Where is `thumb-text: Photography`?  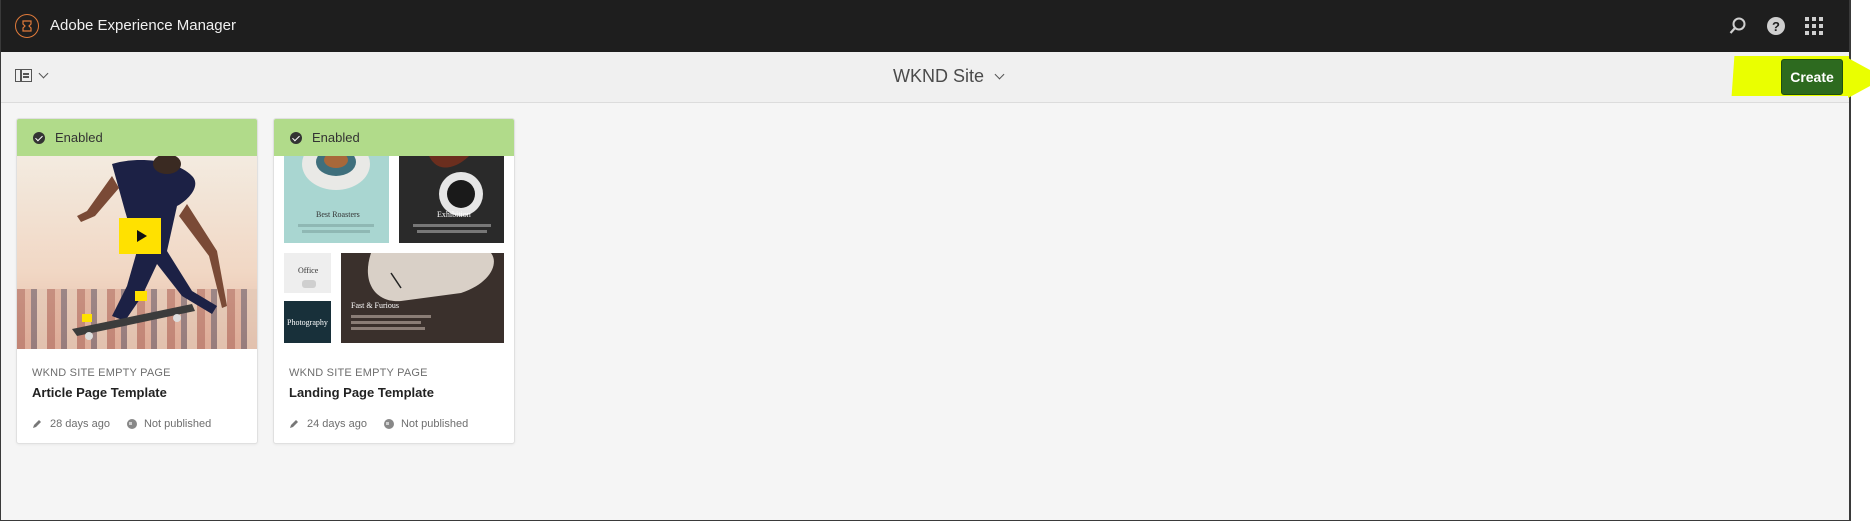
thumb-text: Photography is located at coordinates (307, 322).